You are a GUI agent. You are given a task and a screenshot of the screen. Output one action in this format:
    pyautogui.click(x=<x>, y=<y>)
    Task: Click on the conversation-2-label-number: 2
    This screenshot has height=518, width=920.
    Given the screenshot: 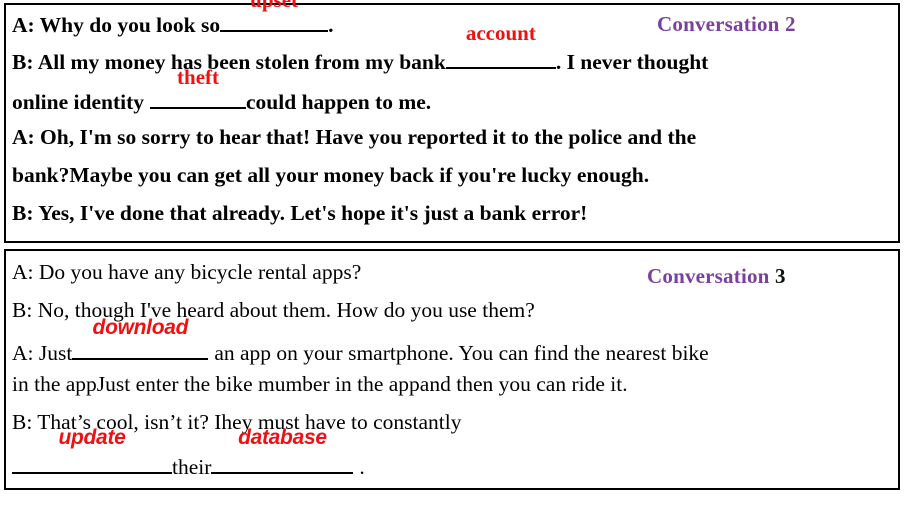 What is the action you would take?
    pyautogui.click(x=790, y=24)
    